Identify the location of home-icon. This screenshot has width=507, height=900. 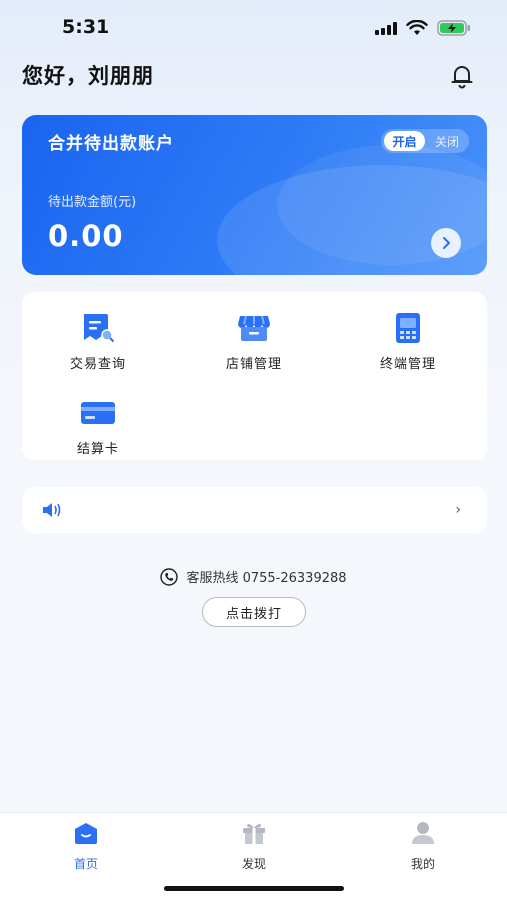
(86, 833).